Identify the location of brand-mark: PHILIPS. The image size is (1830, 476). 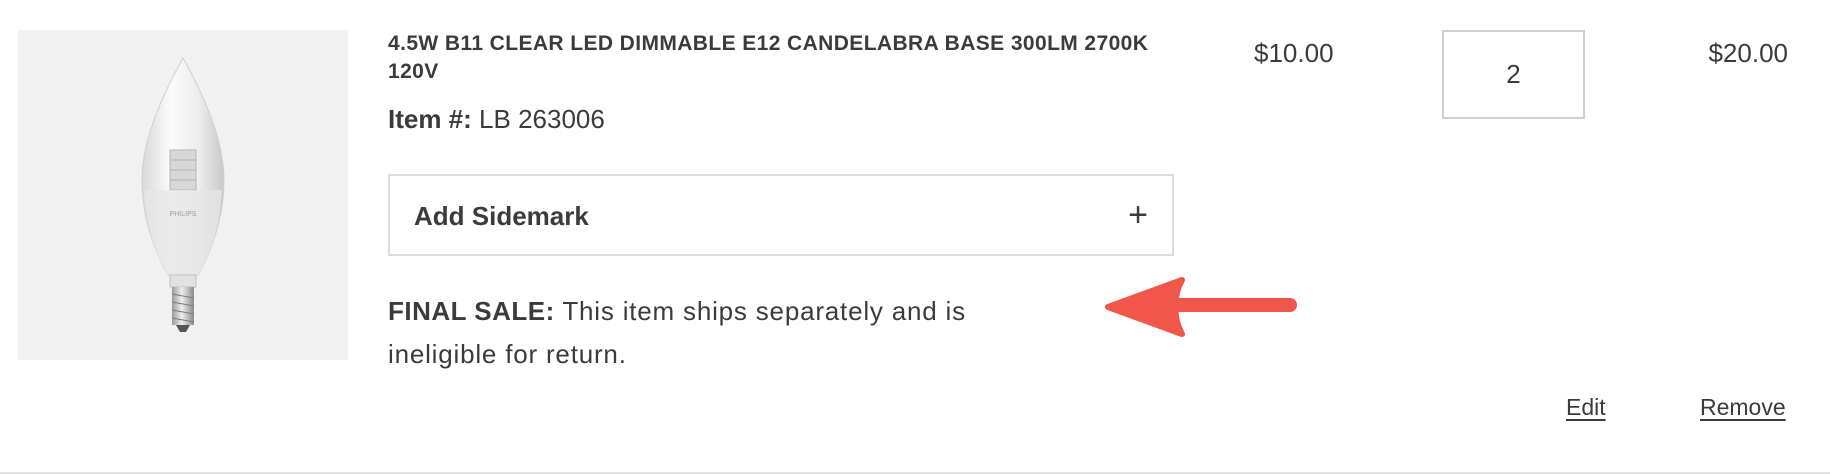
(183, 214).